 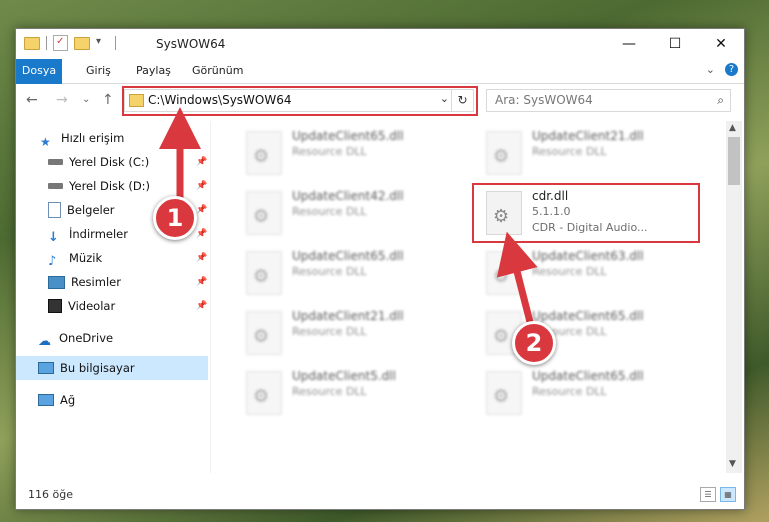 I want to click on customize-toolbar-icon: ▾, so click(x=102, y=43).